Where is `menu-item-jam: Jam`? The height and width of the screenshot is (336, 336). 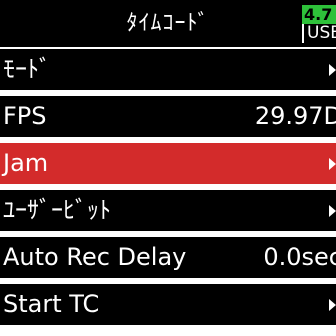
menu-item-jam: Jam is located at coordinates (168, 163).